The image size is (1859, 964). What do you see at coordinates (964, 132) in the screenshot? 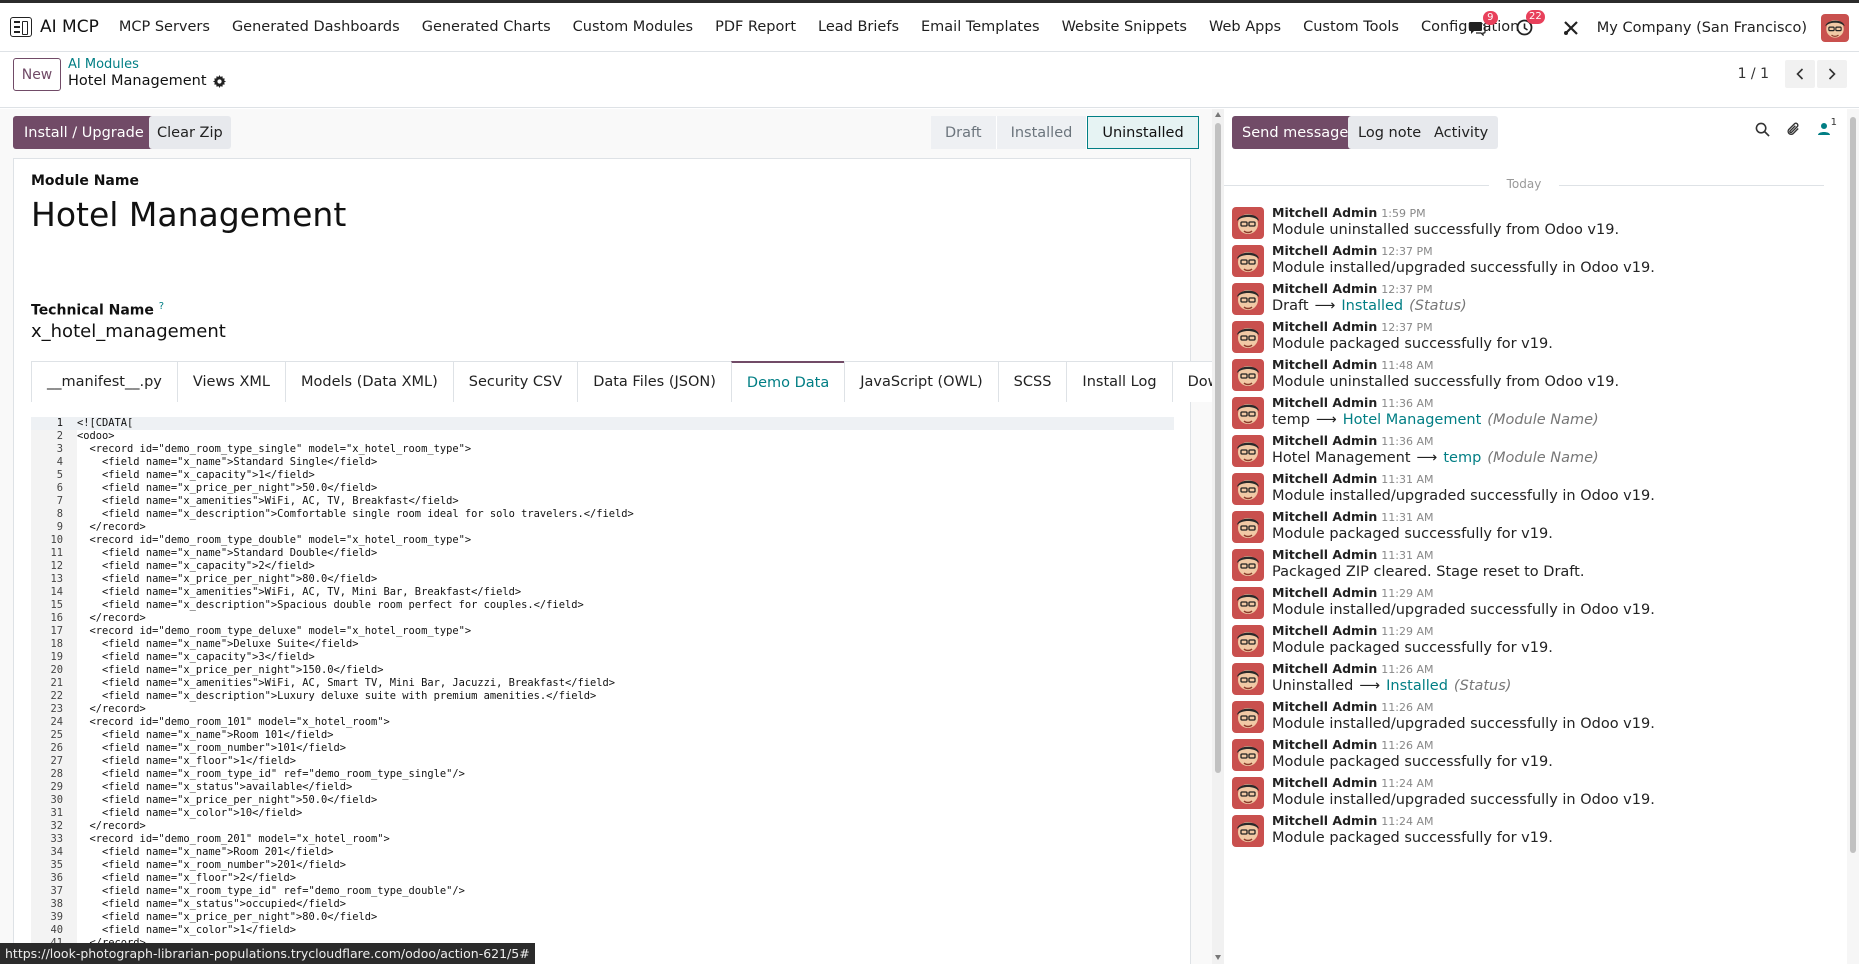
I see `stage-draft: Draft` at bounding box center [964, 132].